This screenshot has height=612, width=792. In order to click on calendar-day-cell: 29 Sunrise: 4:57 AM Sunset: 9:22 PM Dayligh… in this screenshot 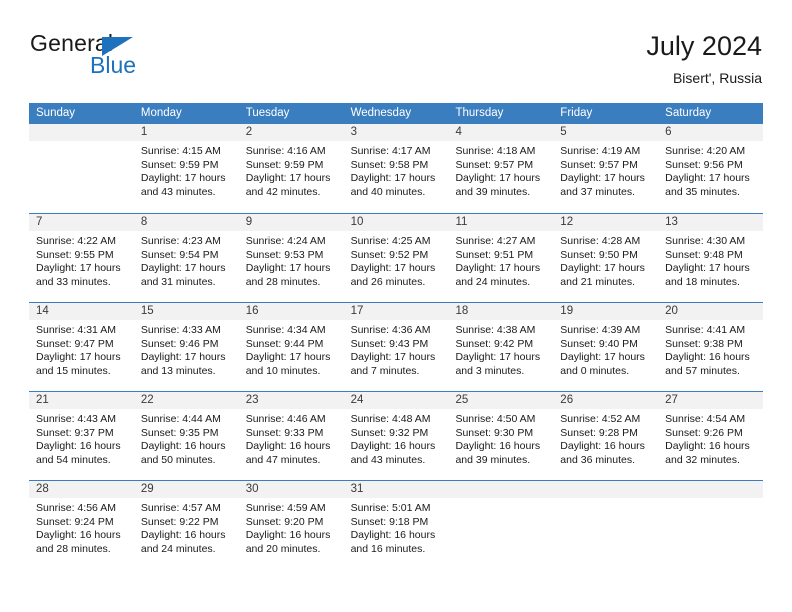, I will do `click(186, 525)`.